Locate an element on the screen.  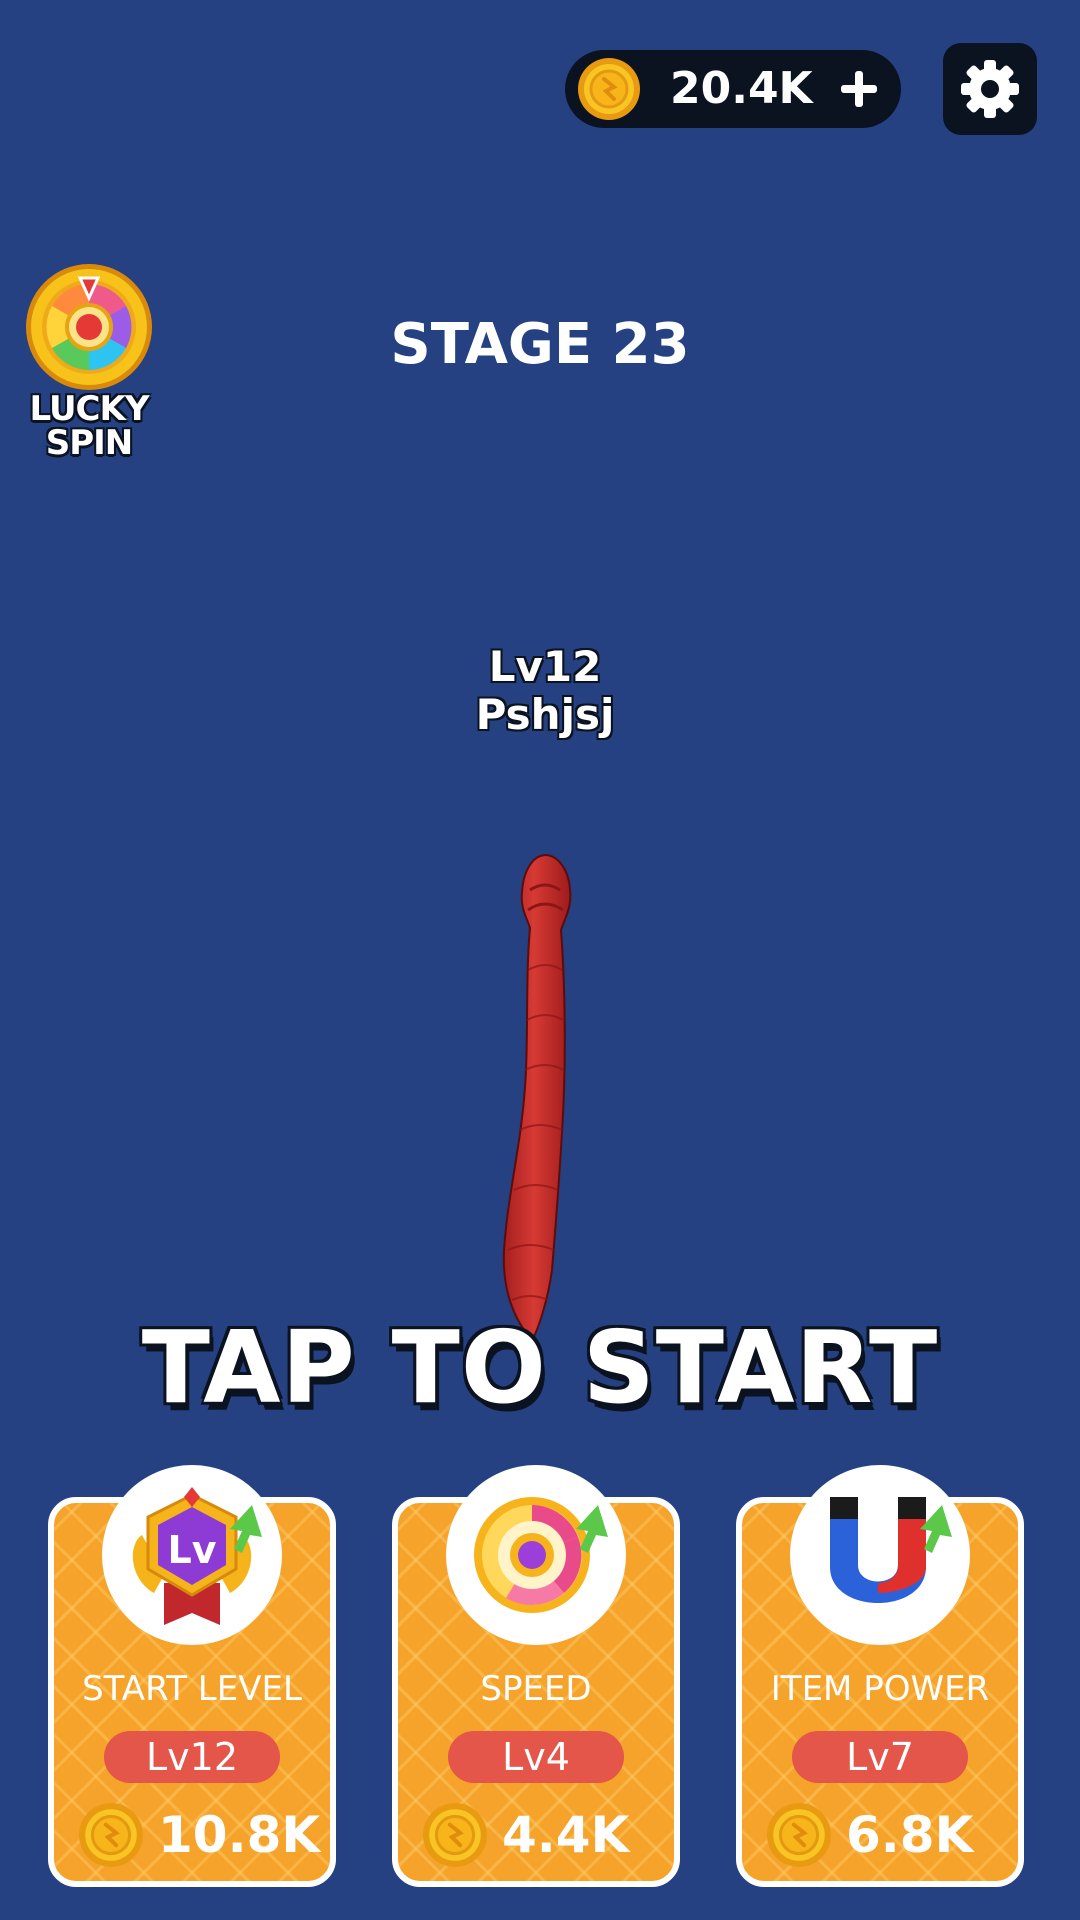
lucky-spin-label: LUCKY SPIN is located at coordinates (89, 426).